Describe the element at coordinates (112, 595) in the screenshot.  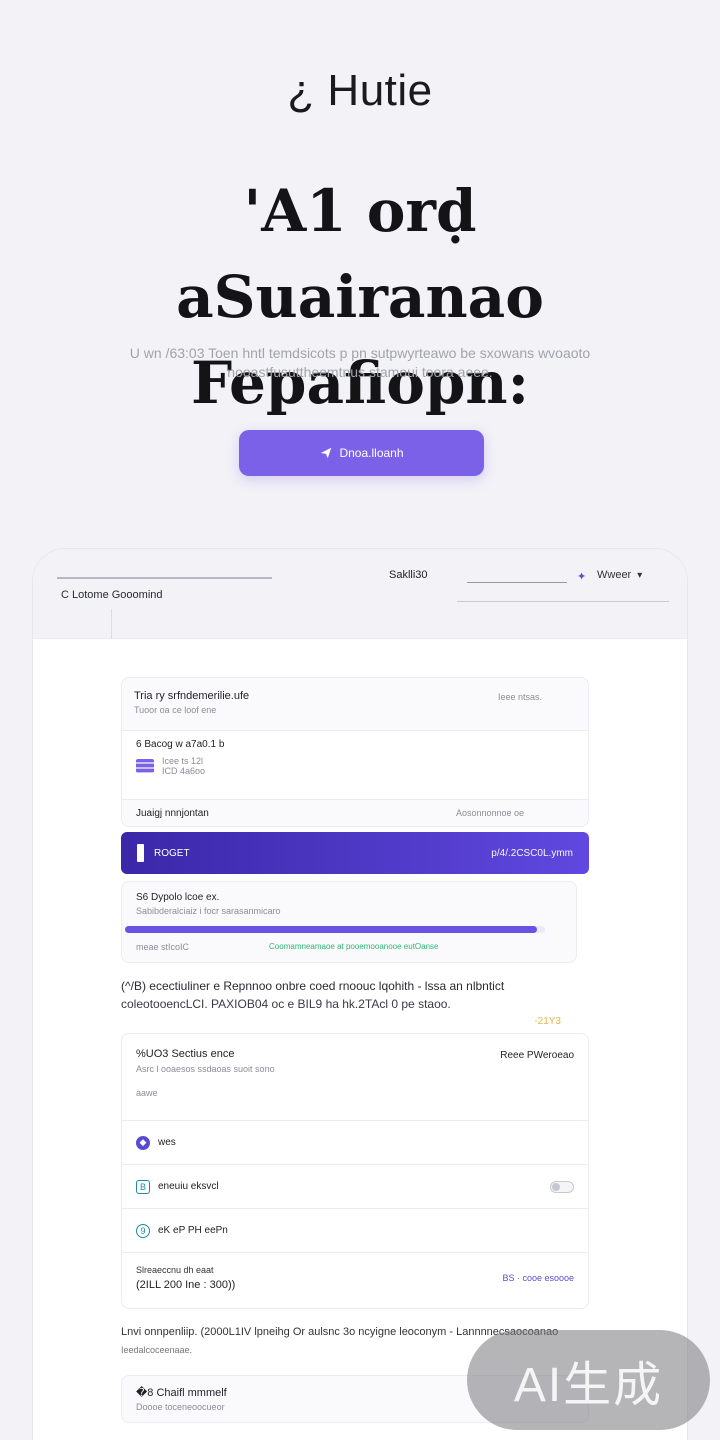
I see `window-title: C Lotome Gooomind` at that location.